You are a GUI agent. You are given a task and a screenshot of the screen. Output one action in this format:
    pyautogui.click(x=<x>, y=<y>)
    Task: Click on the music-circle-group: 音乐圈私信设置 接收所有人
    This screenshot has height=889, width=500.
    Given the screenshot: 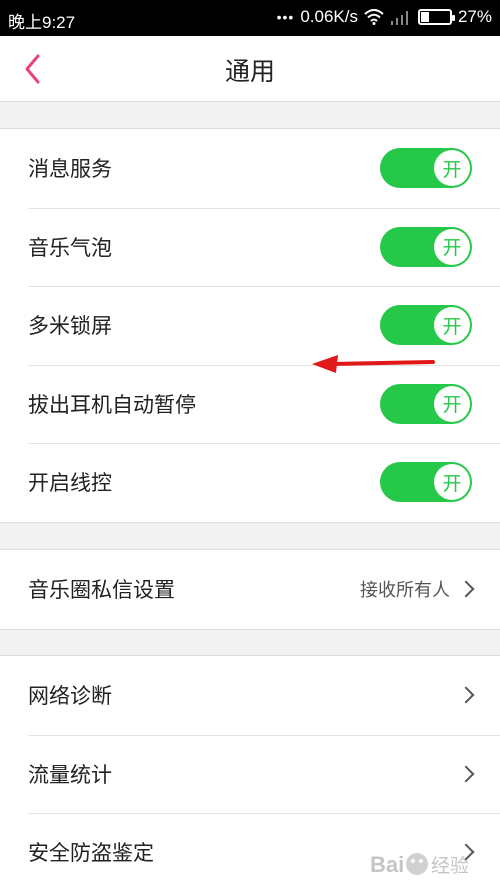 What is the action you would take?
    pyautogui.click(x=250, y=589)
    